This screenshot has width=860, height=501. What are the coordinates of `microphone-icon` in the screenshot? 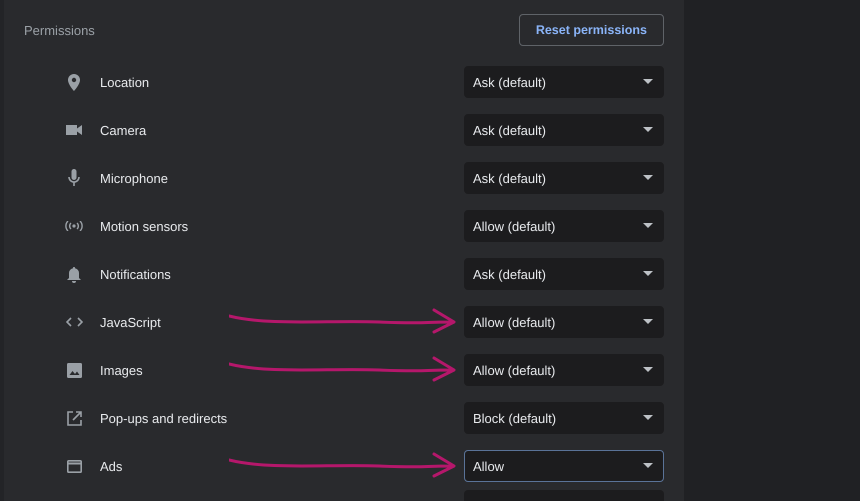 It's located at (74, 178).